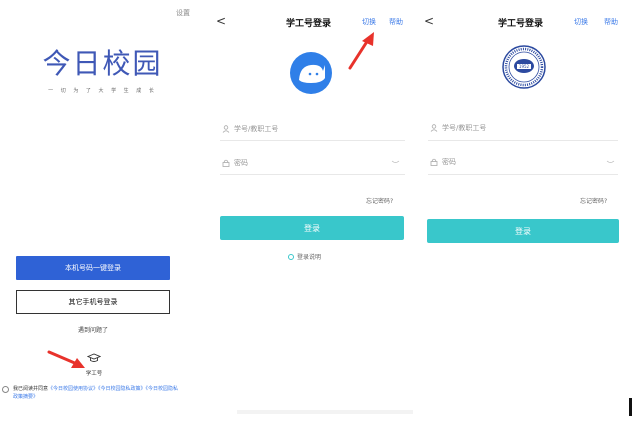 The image size is (633, 424). Describe the element at coordinates (94, 373) in the screenshot. I see `student-id-login-label: 学工号` at that location.